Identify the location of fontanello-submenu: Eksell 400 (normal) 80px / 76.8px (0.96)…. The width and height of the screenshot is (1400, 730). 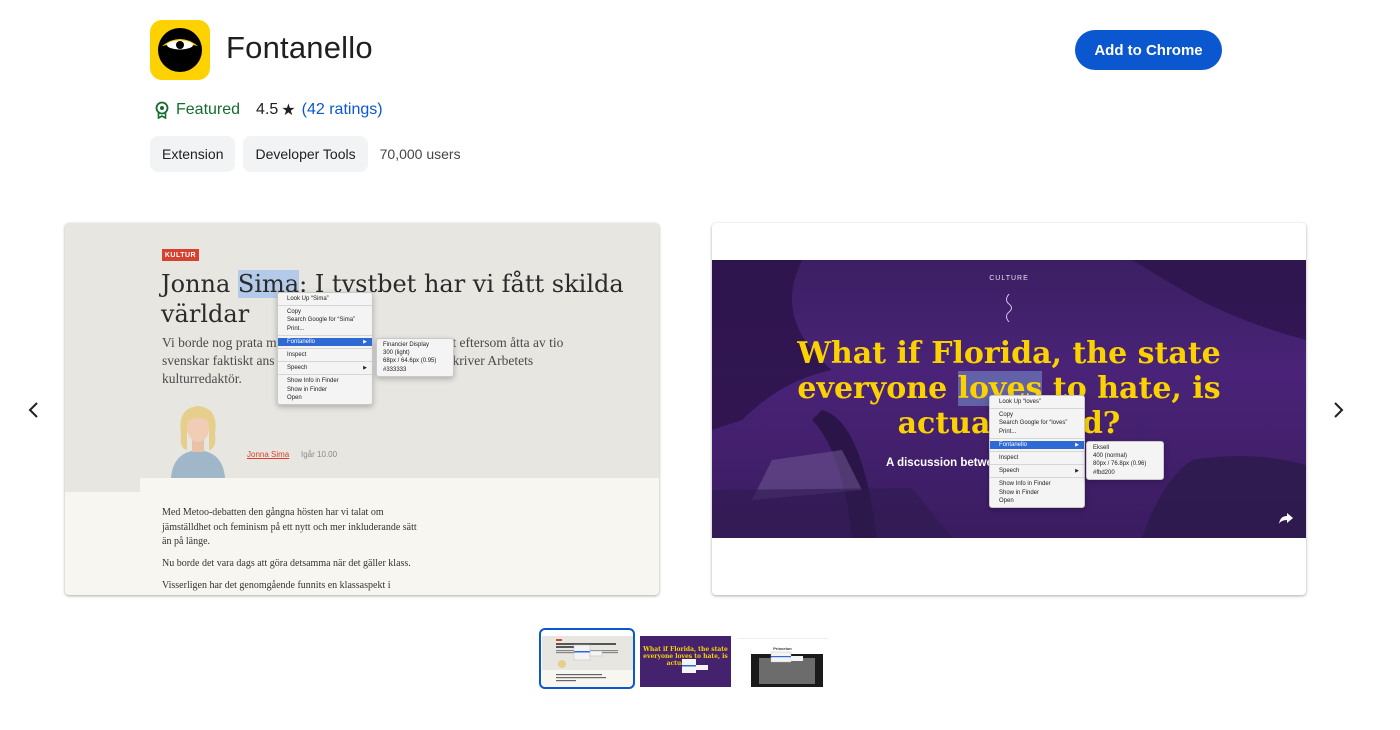
(1125, 460).